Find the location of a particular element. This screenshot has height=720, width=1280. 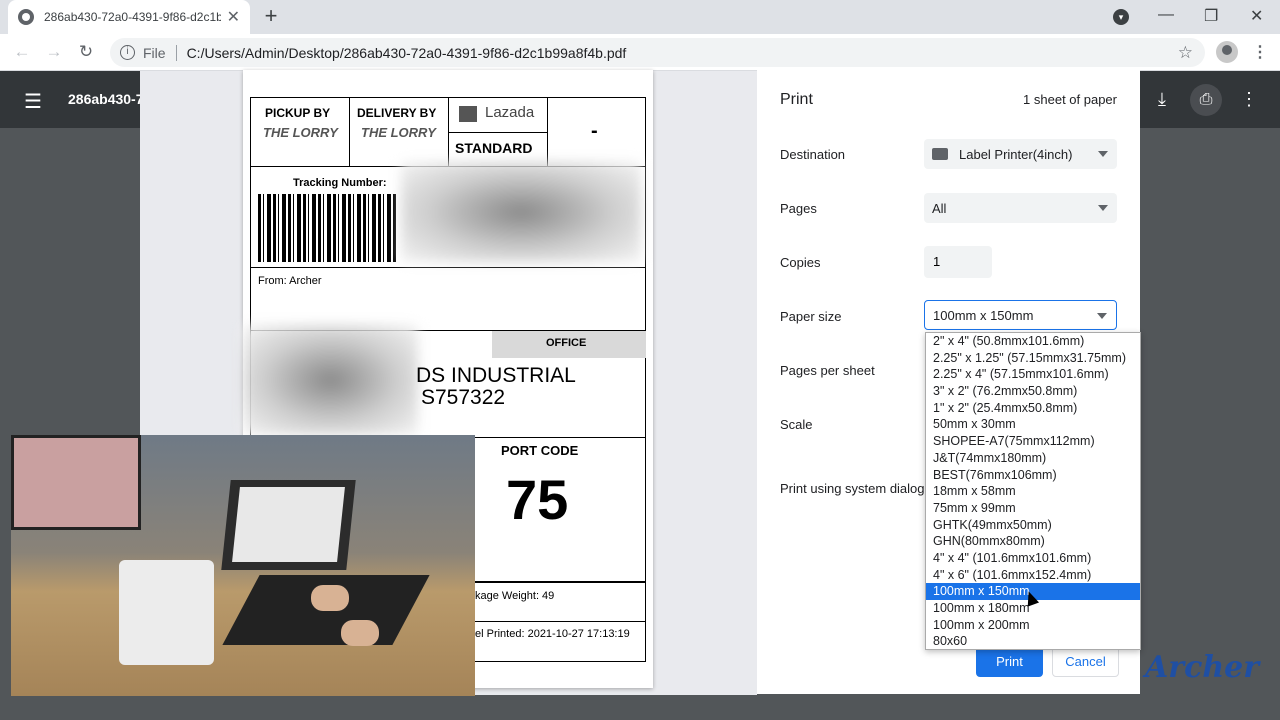

lazada-label: Lazada is located at coordinates (510, 112).